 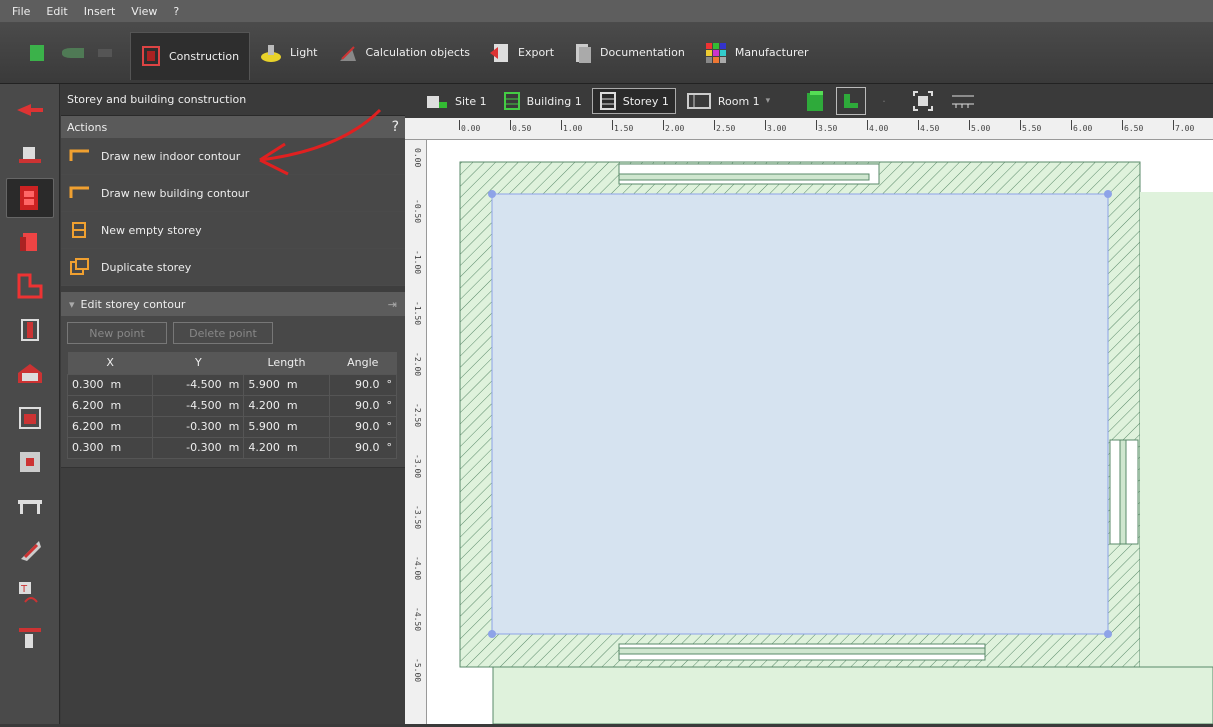 I want to click on ruler-top-label: 6.50, so click(x=1134, y=128).